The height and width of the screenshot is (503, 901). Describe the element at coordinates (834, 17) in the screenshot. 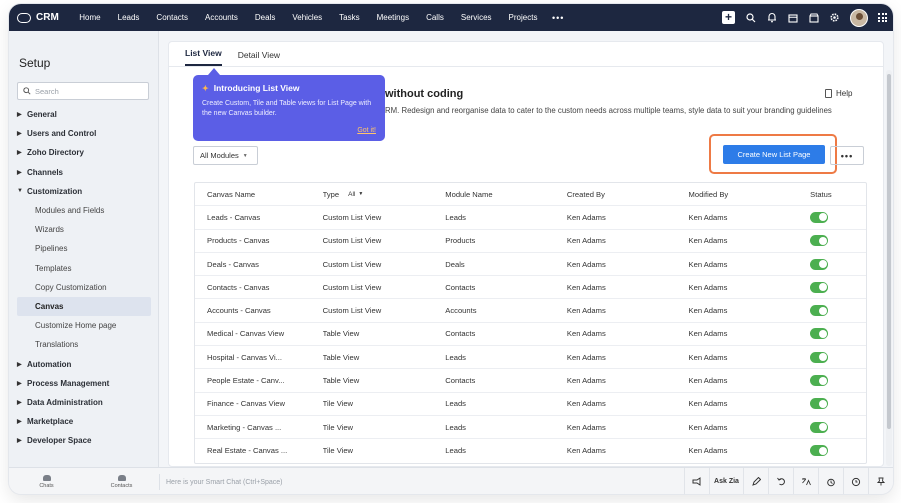

I see `settings-gear-icon` at that location.